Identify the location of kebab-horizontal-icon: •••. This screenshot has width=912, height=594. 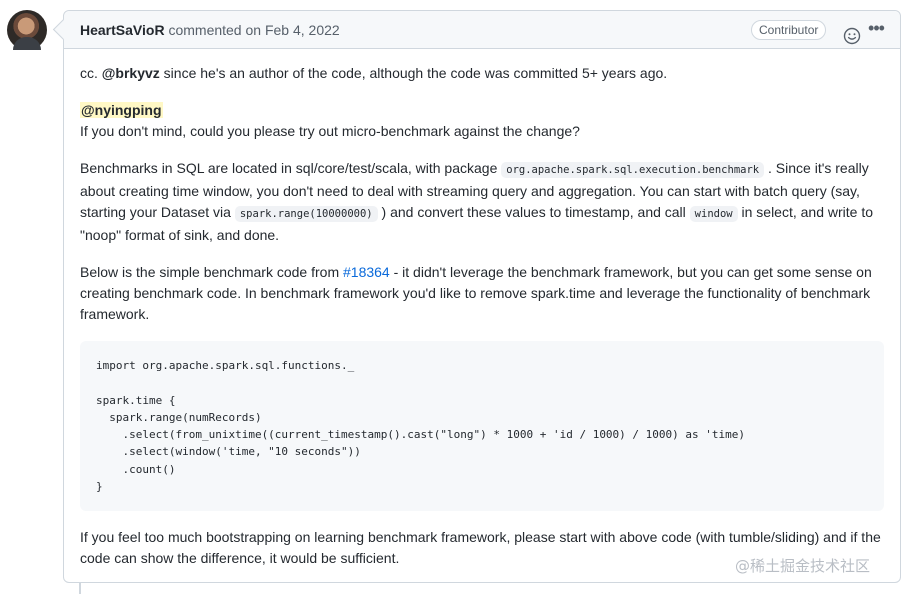
(876, 30).